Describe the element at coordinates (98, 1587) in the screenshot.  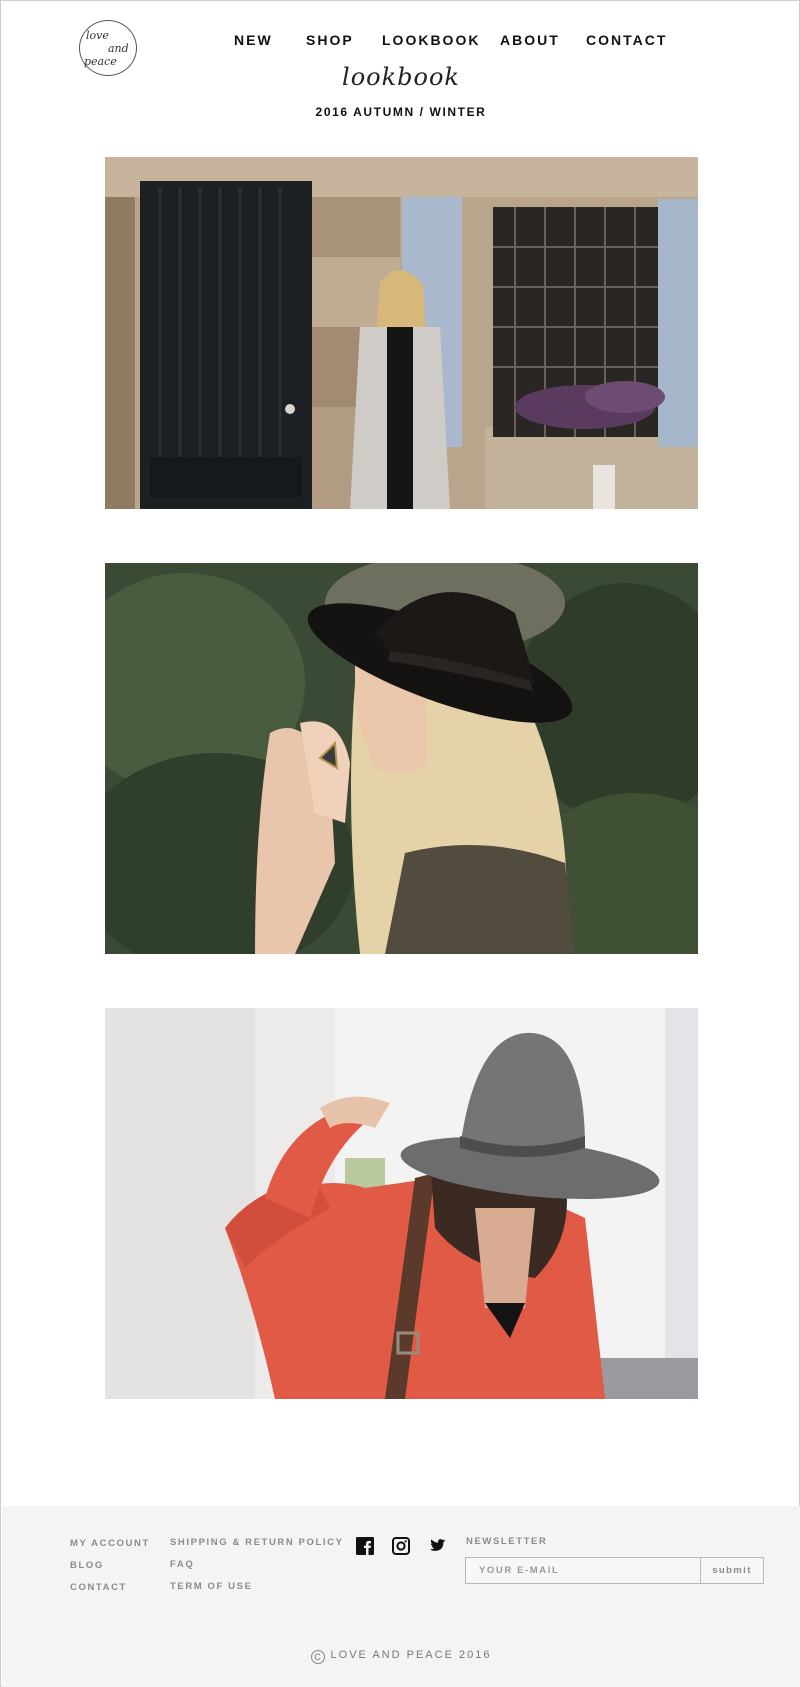
I see `footer-link-contact: CONTACT` at that location.